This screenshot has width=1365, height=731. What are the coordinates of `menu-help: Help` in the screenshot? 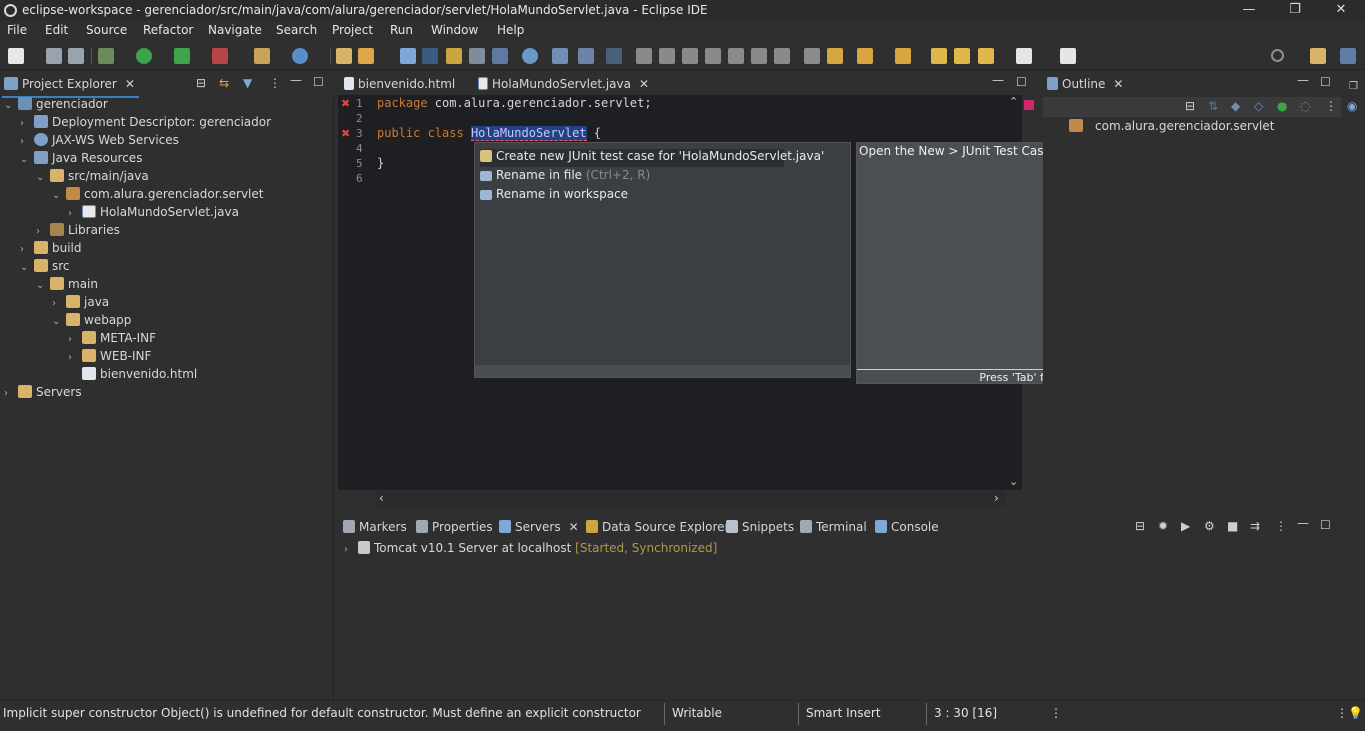 It's located at (510, 30).